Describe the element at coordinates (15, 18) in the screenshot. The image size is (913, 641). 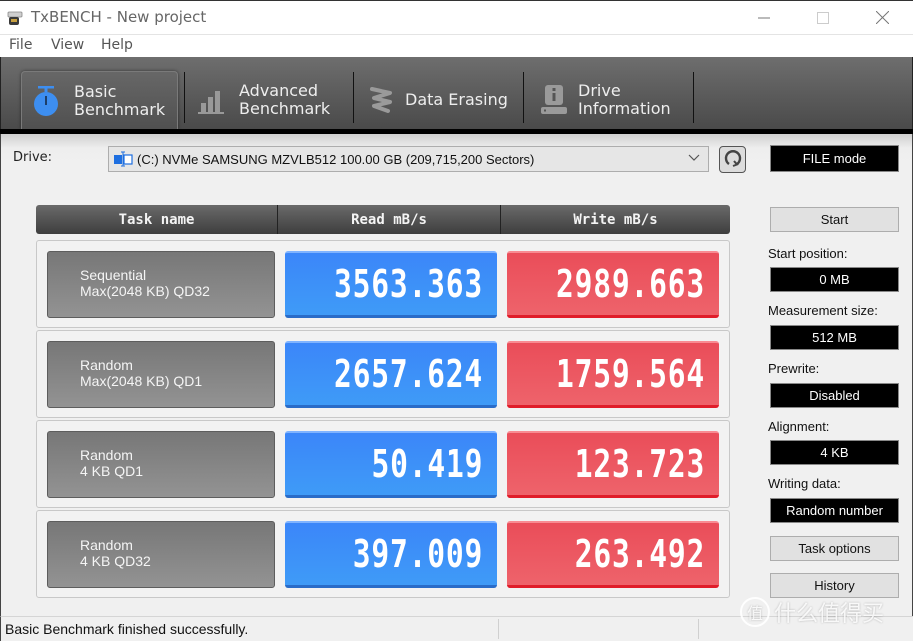
I see `app-icon` at that location.